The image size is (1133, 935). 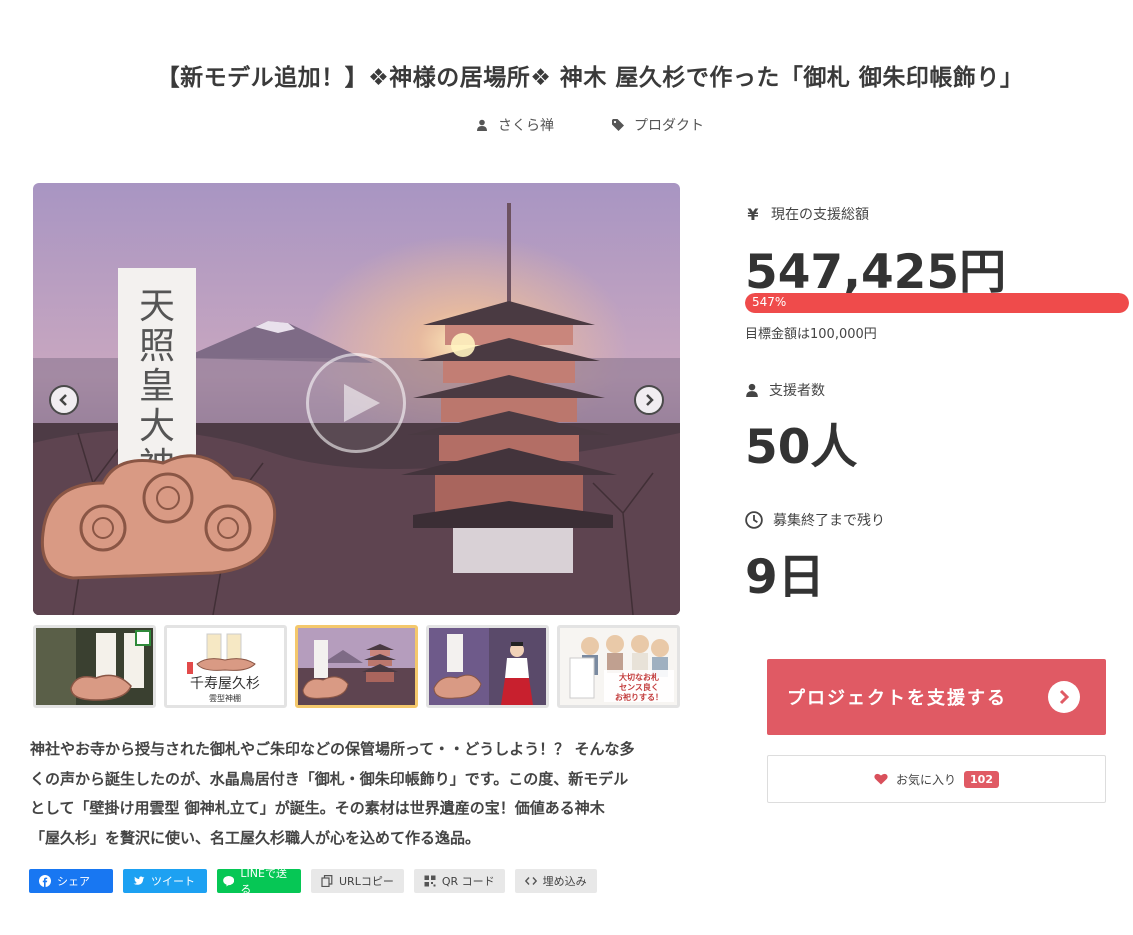 I want to click on thumbnail-image: 大切なお札 センス良く お祀りする！, so click(x=618, y=666).